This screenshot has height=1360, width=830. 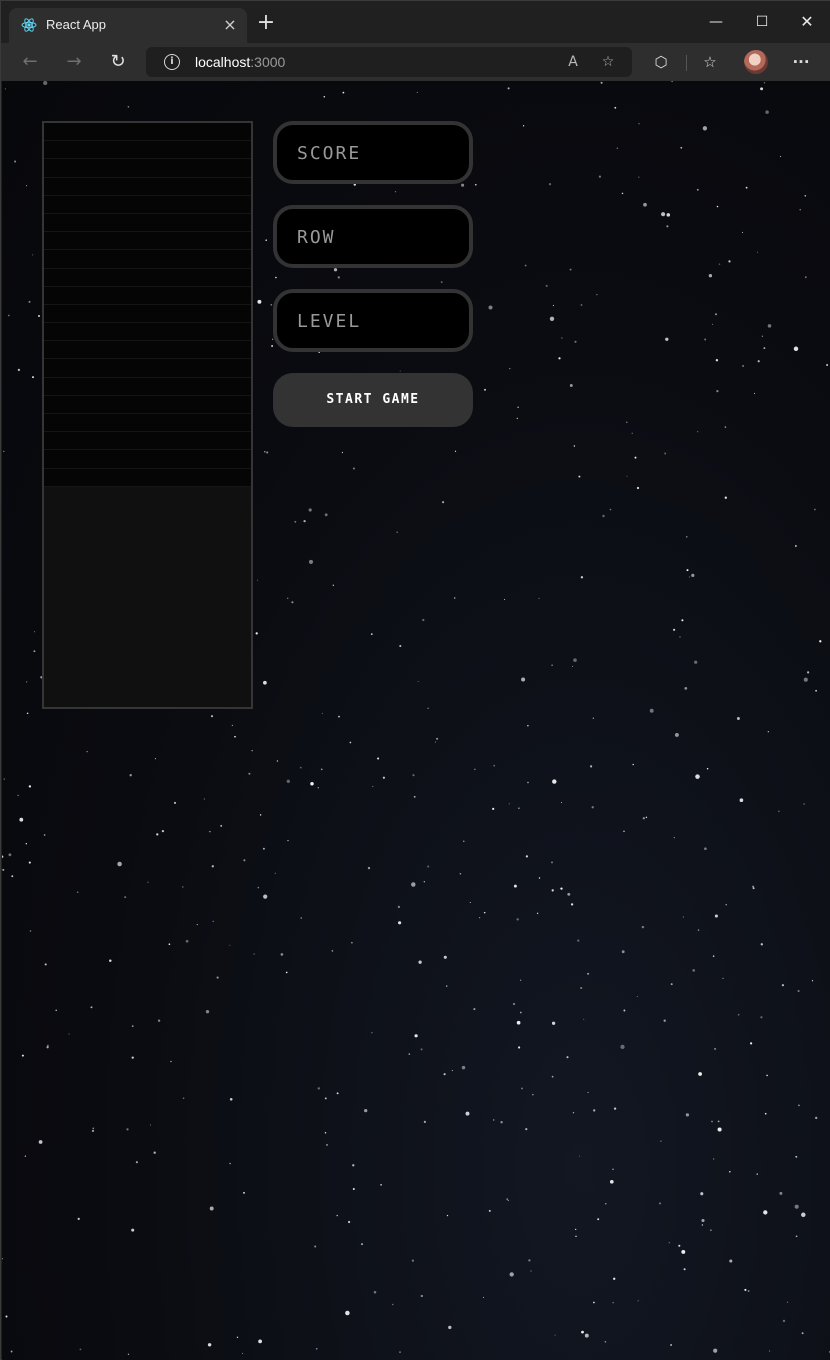 I want to click on favorites-icon: ☆, so click(x=710, y=62).